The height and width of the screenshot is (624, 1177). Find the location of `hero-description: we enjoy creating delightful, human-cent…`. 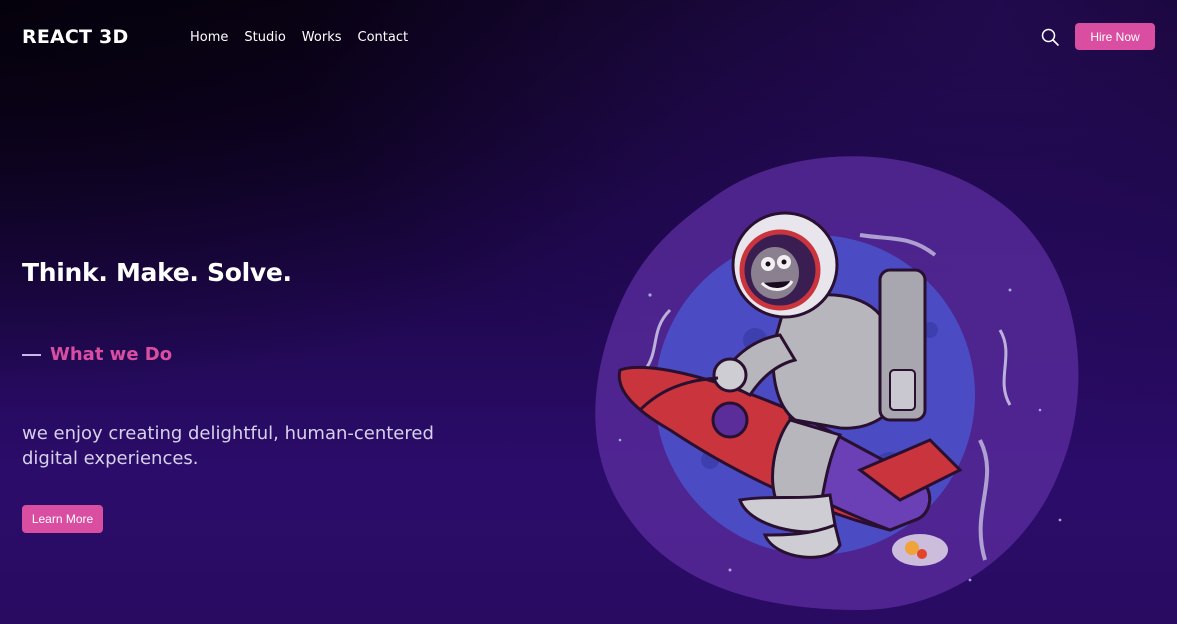

hero-description: we enjoy creating delightful, human-cent… is located at coordinates (228, 446).